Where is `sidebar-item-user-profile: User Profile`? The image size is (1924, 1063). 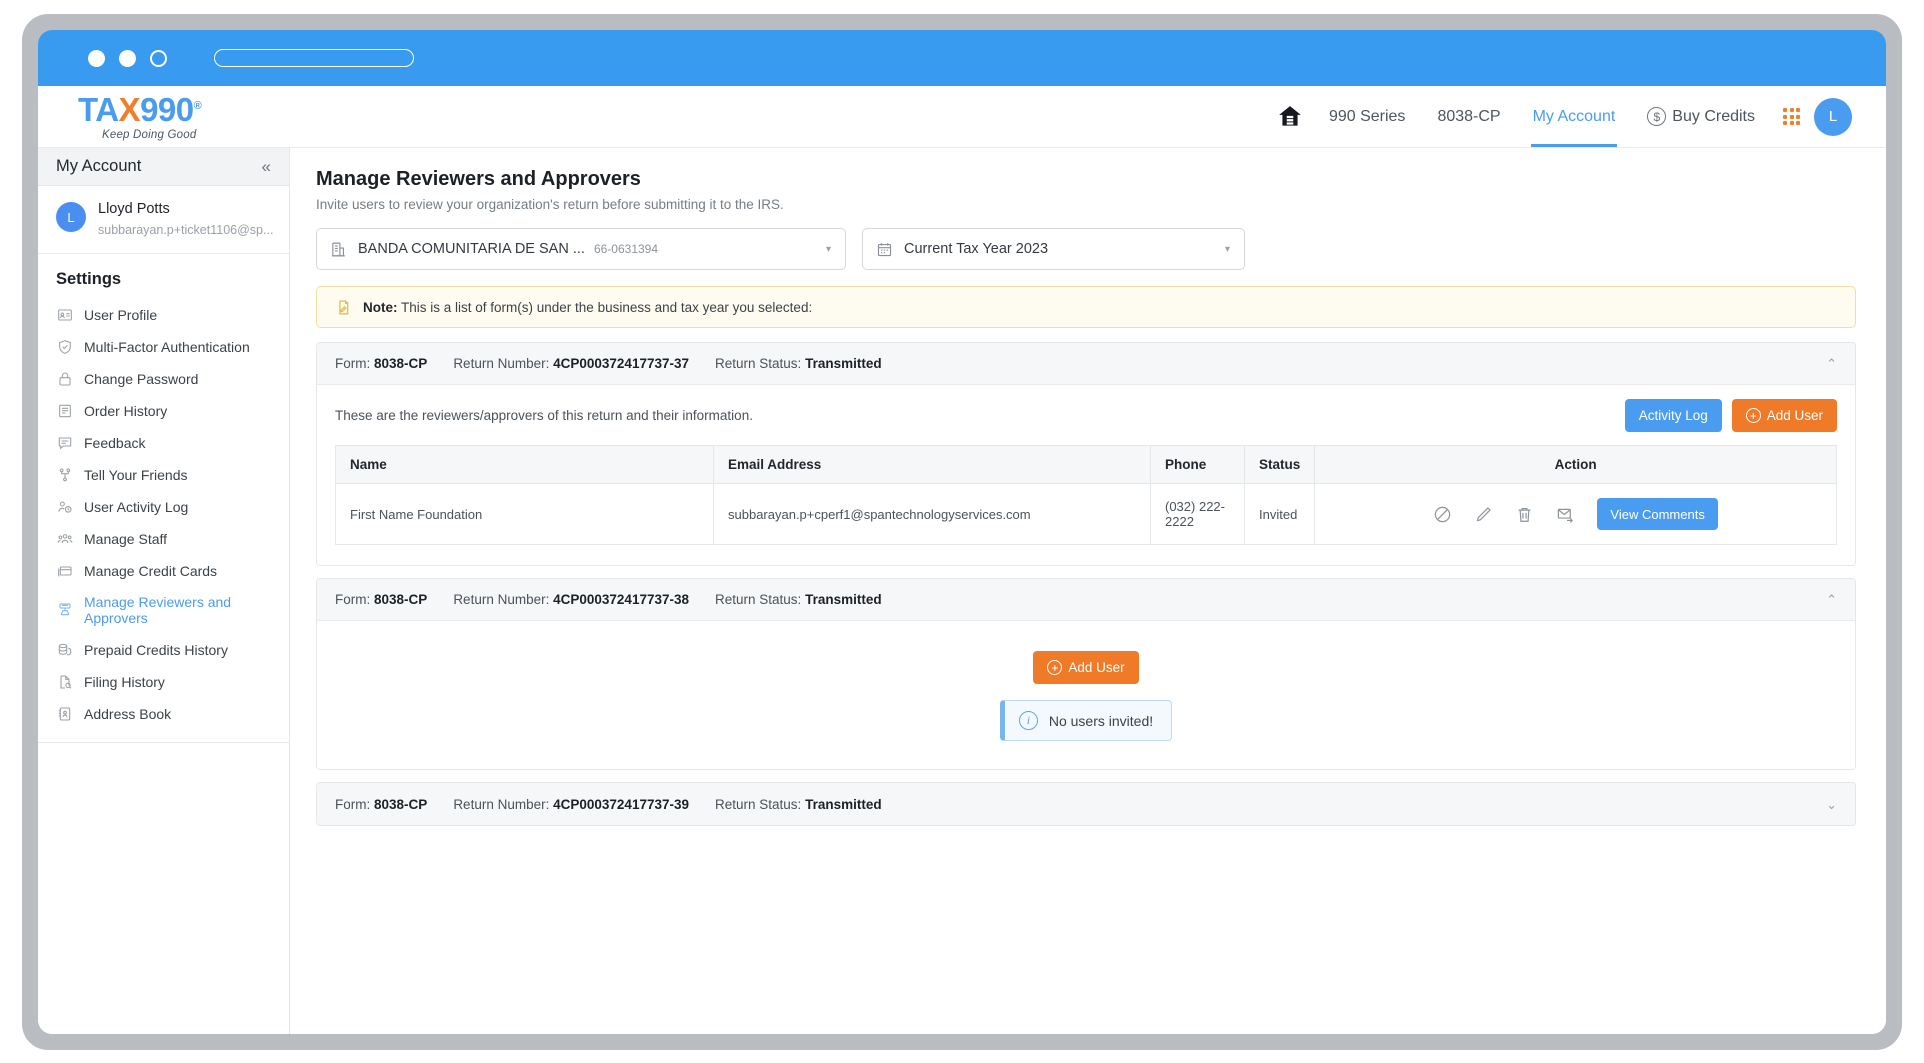 sidebar-item-user-profile: User Profile is located at coordinates (163, 315).